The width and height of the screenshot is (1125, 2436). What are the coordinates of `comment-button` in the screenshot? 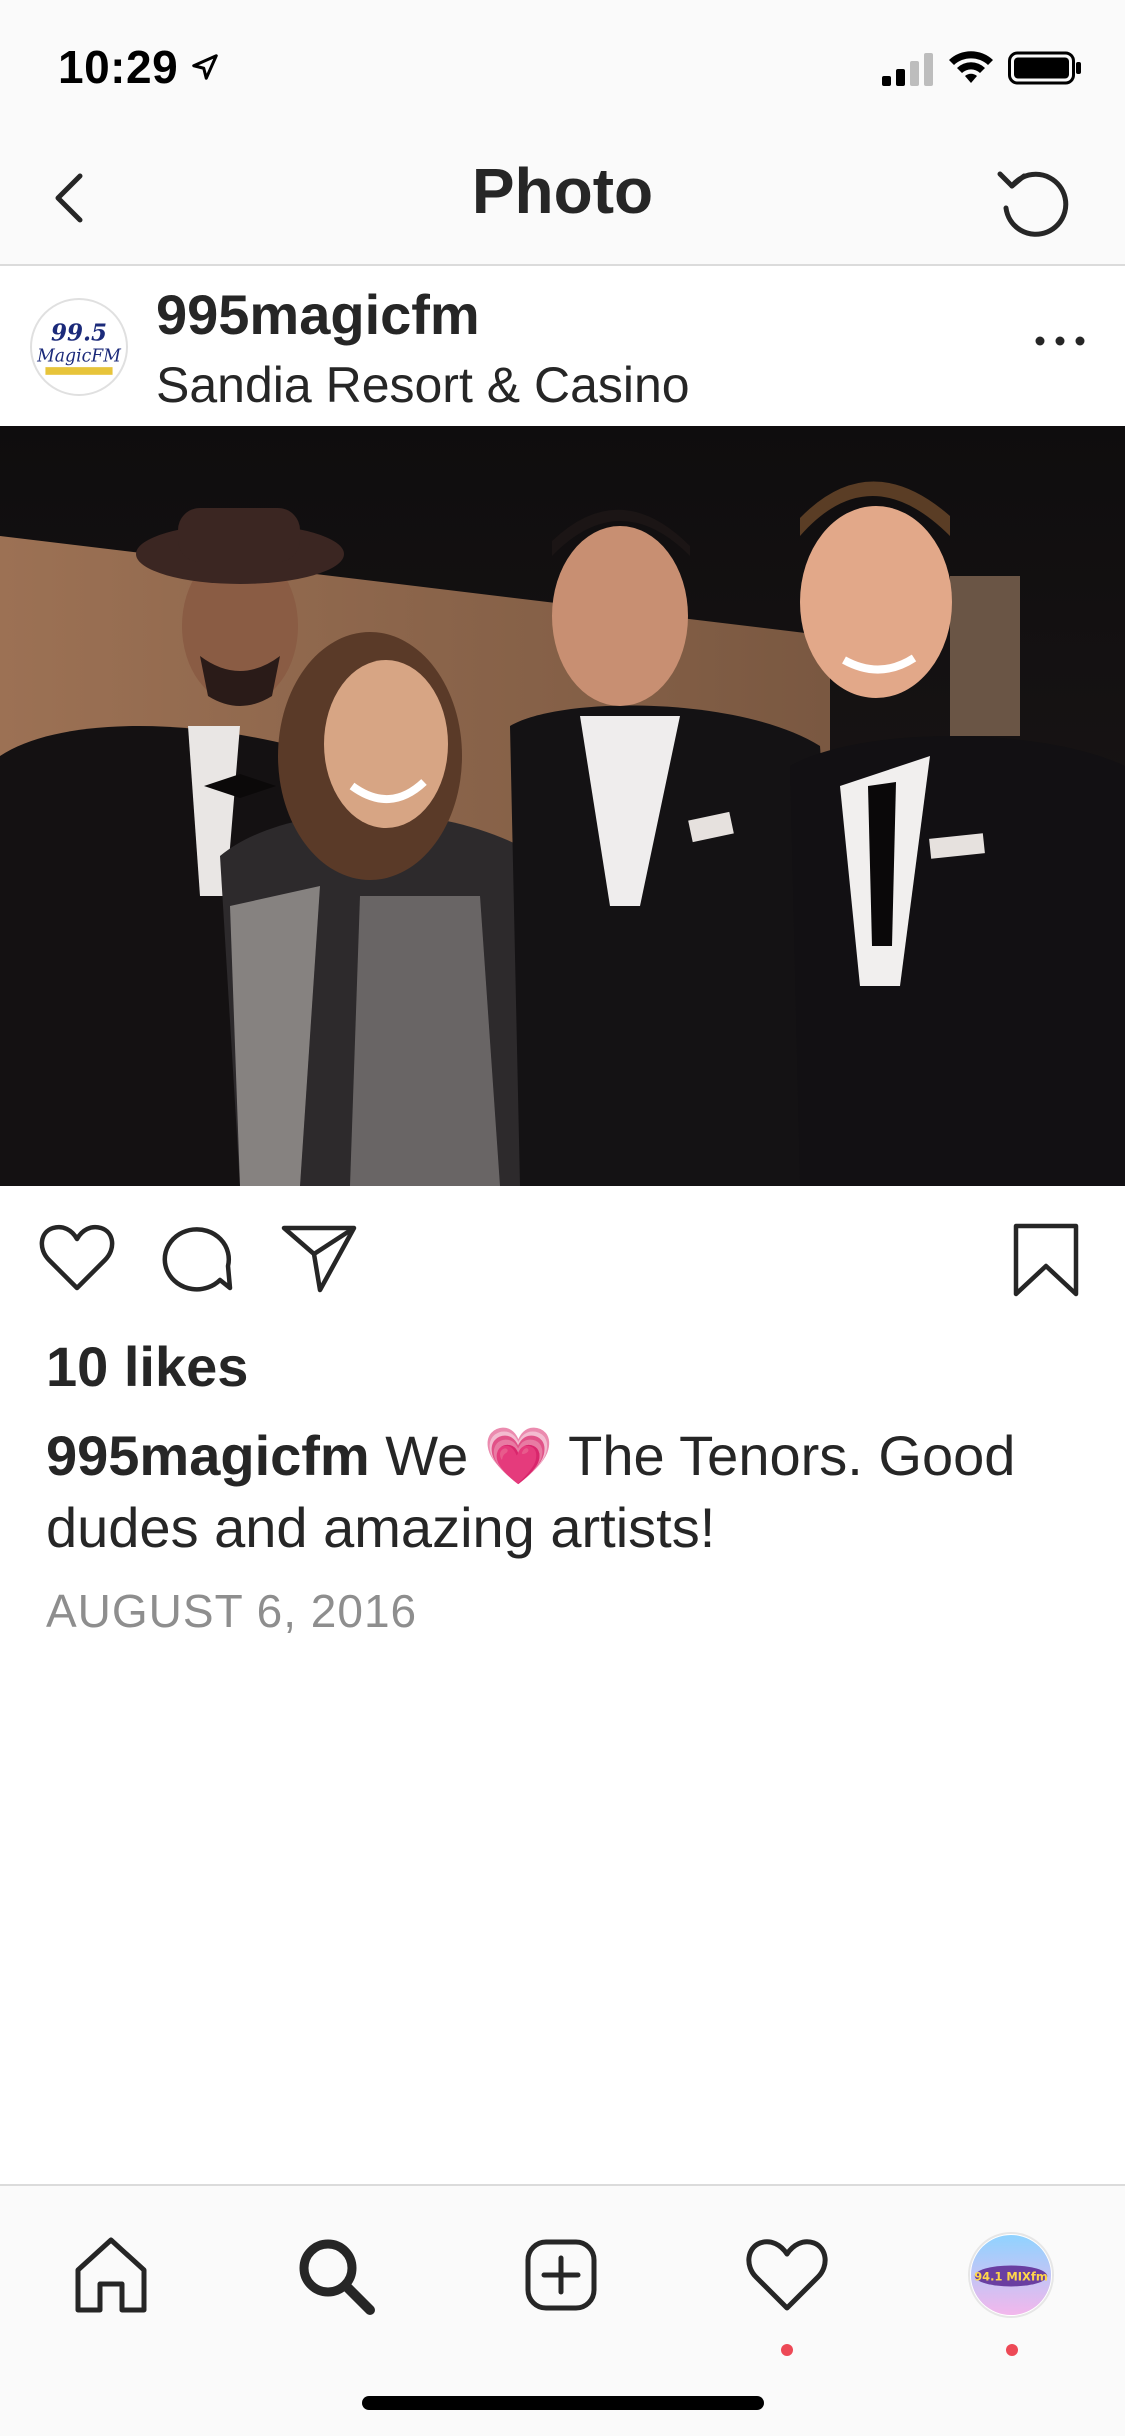 It's located at (197, 1258).